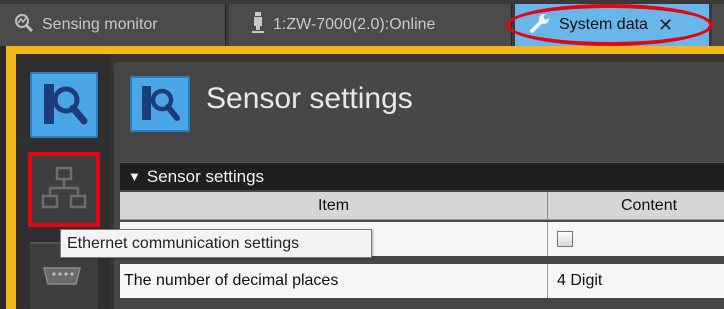 The image size is (724, 309). Describe the element at coordinates (609, 25) in the screenshot. I see `annotation-ellipse` at that location.